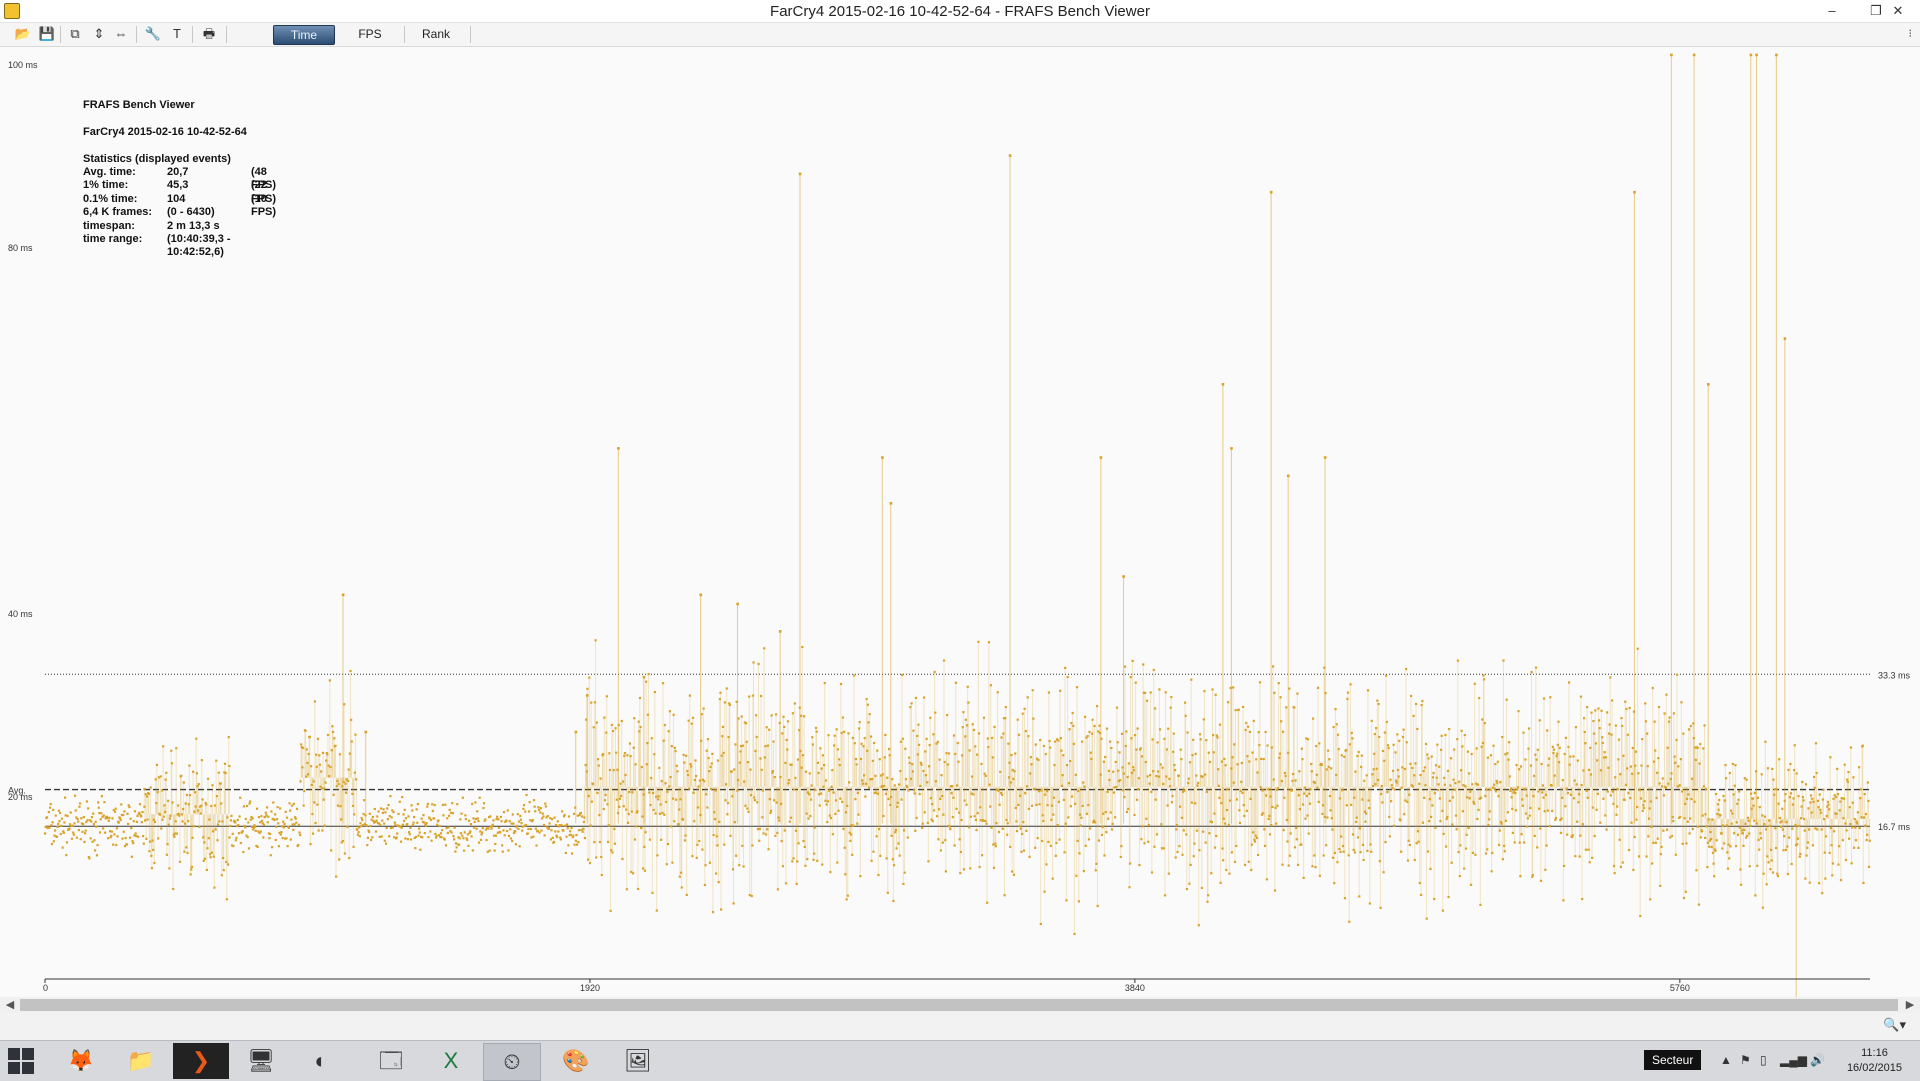 This screenshot has width=1920, height=1081. Describe the element at coordinates (370, 34) in the screenshot. I see `tab-fps: FPS` at that location.